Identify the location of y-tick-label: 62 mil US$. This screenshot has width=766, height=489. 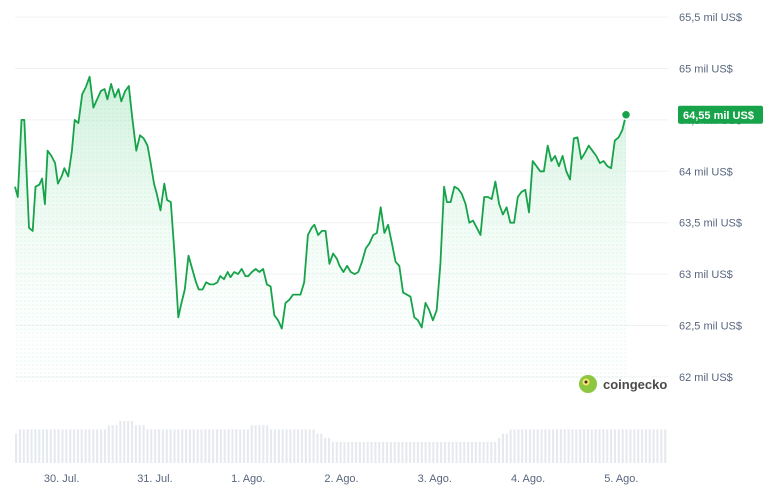
(706, 378).